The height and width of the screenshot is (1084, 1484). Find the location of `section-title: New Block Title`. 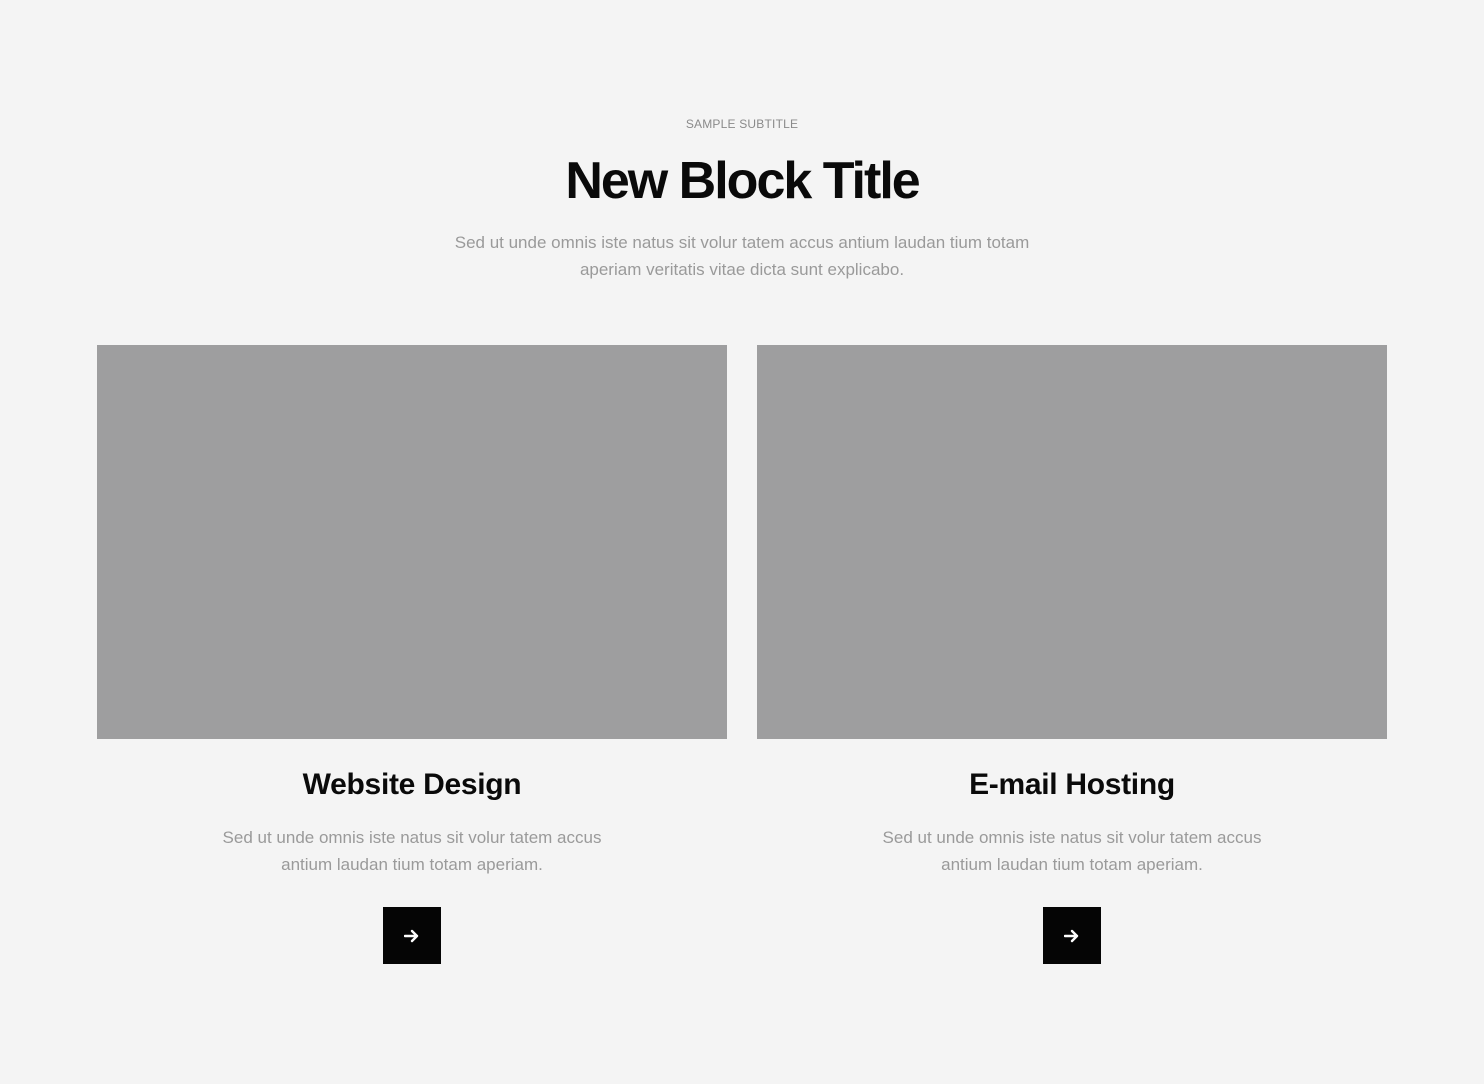

section-title: New Block Title is located at coordinates (742, 181).